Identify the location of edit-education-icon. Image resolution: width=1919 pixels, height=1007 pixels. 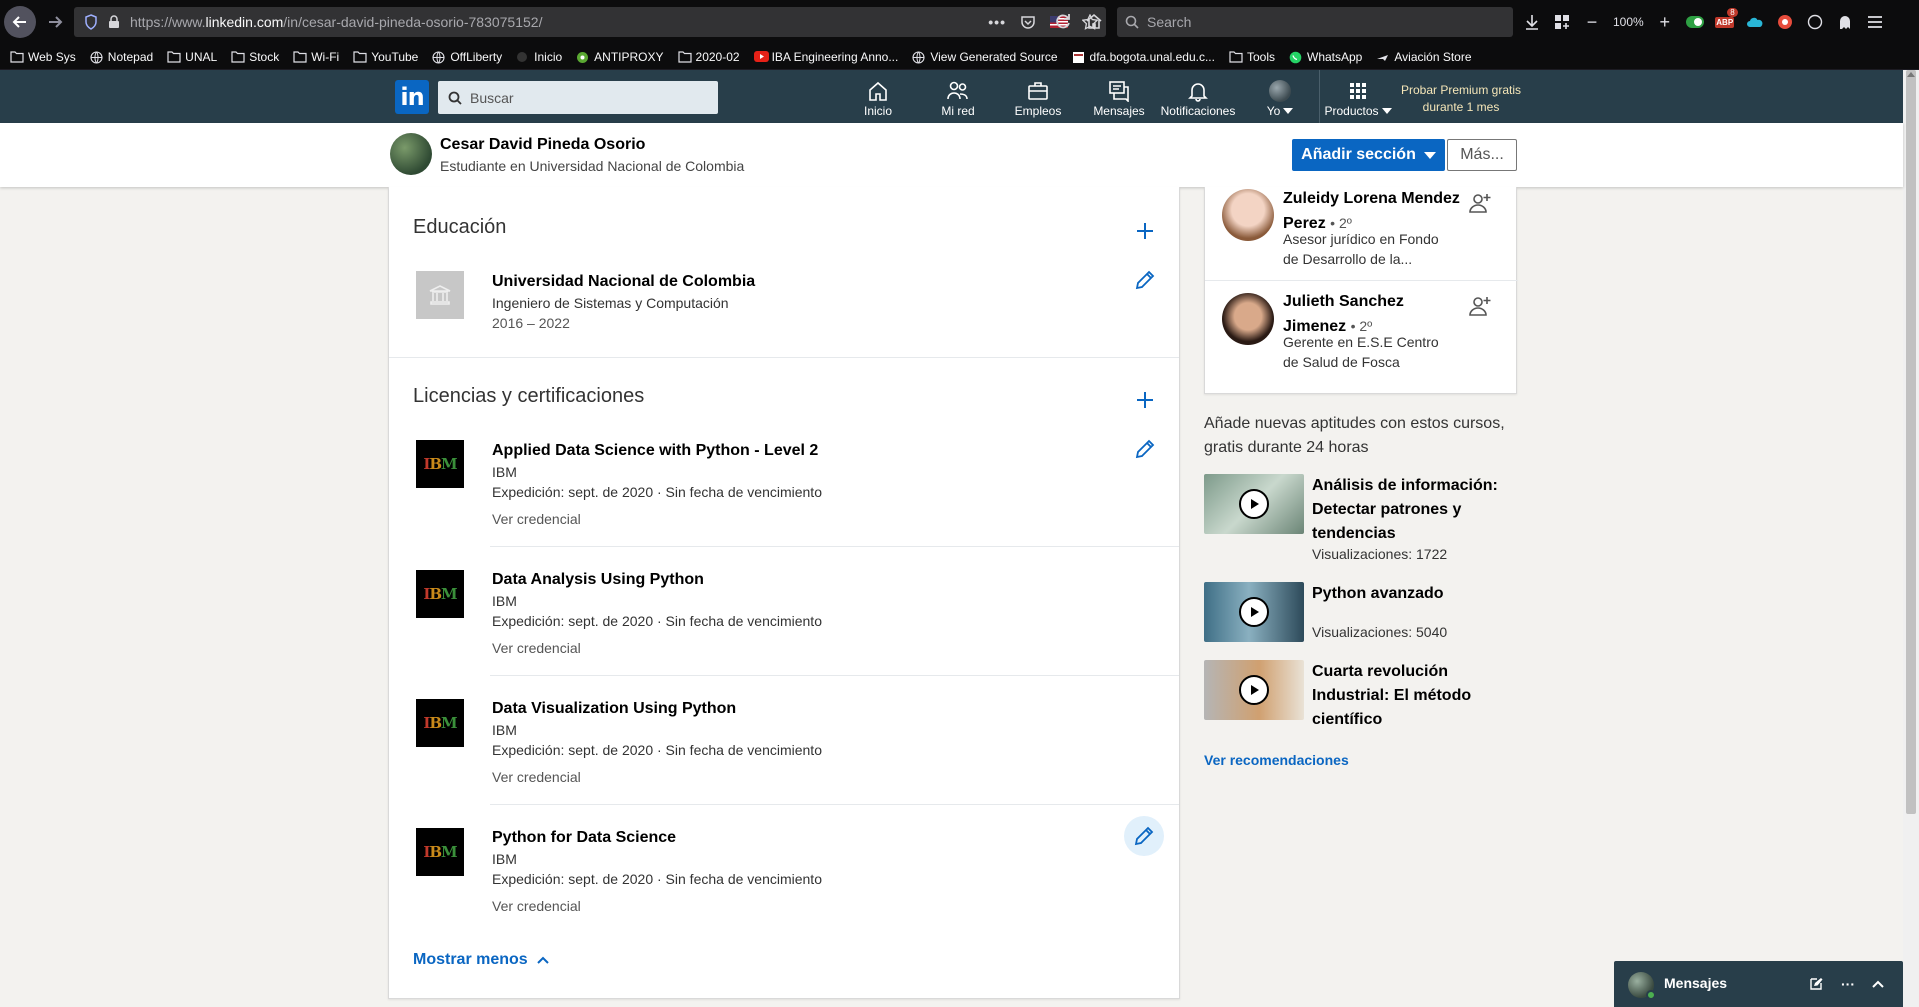
(1145, 280).